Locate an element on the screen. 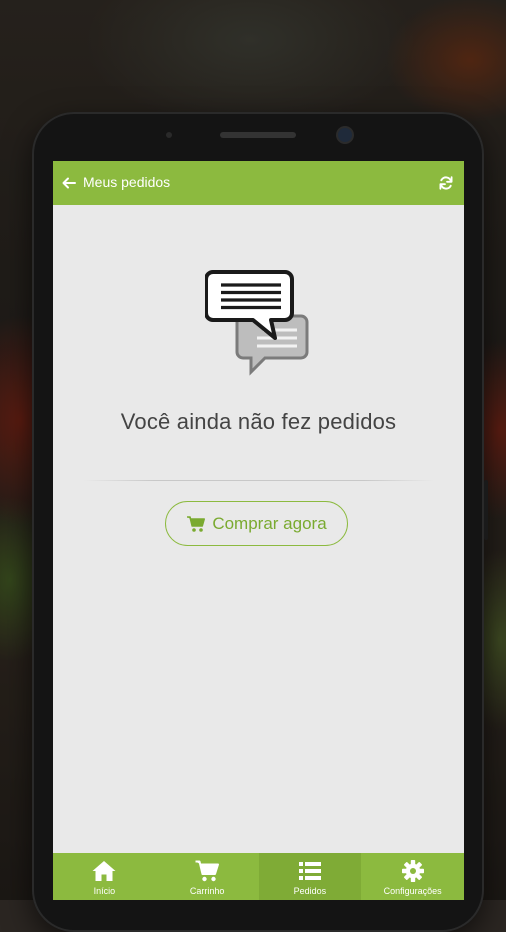 The image size is (506, 932). list-icon is located at coordinates (309, 871).